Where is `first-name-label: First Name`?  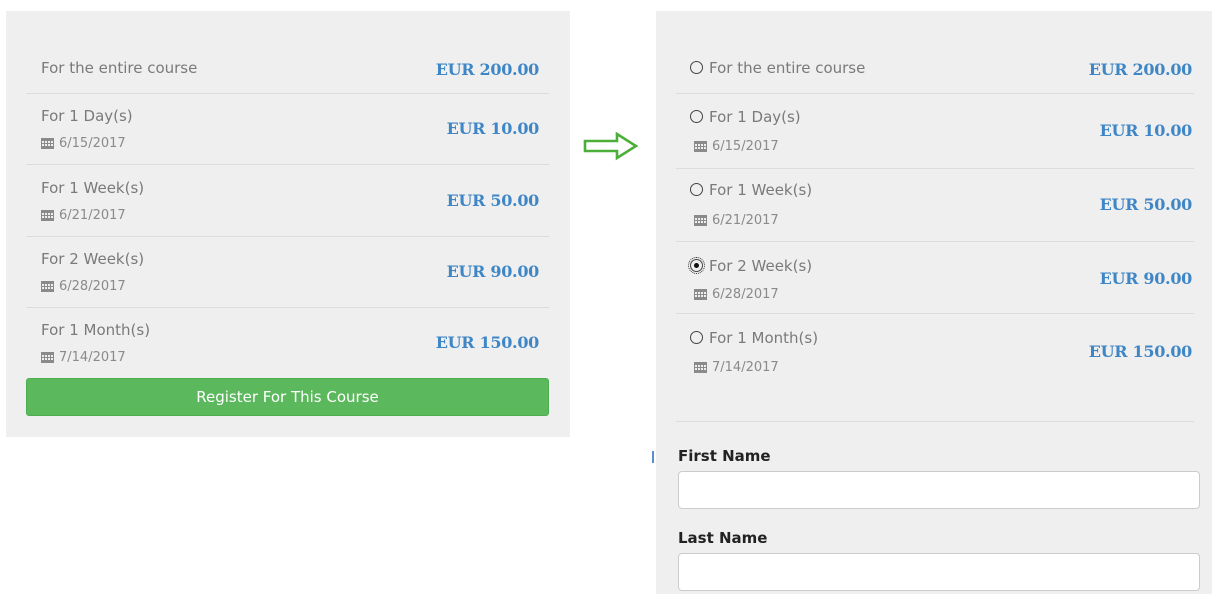
first-name-label: First Name is located at coordinates (724, 456).